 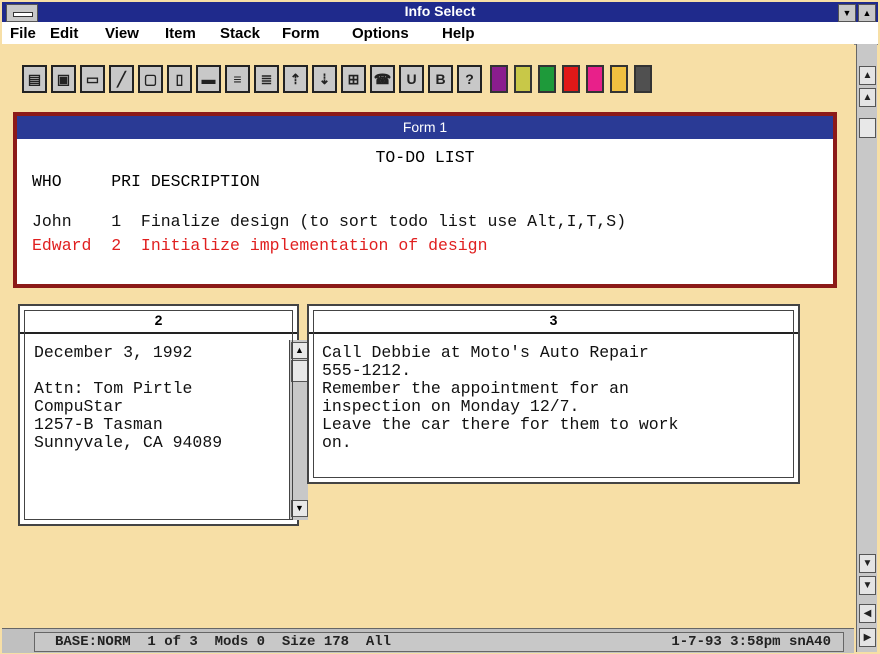 I want to click on menu-edit: Edit, so click(x=64, y=33).